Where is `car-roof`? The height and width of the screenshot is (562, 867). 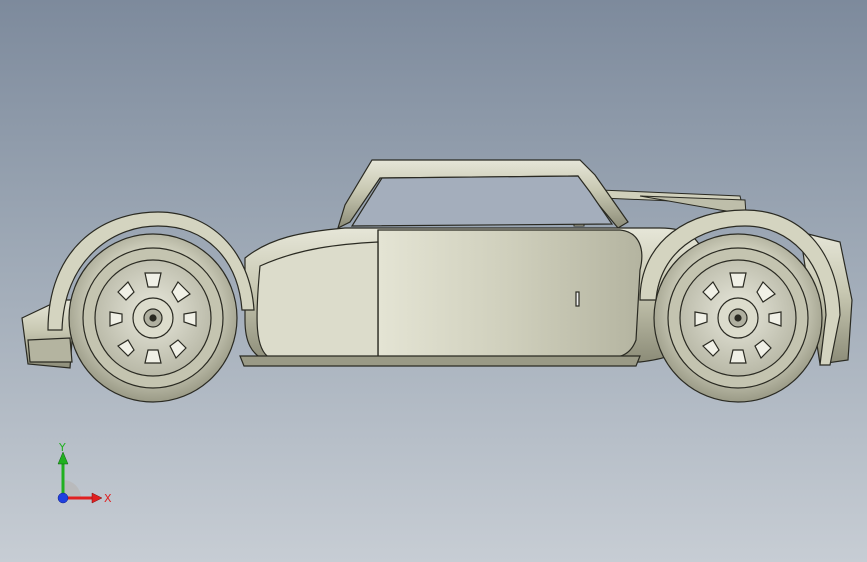
car-roof is located at coordinates (483, 194).